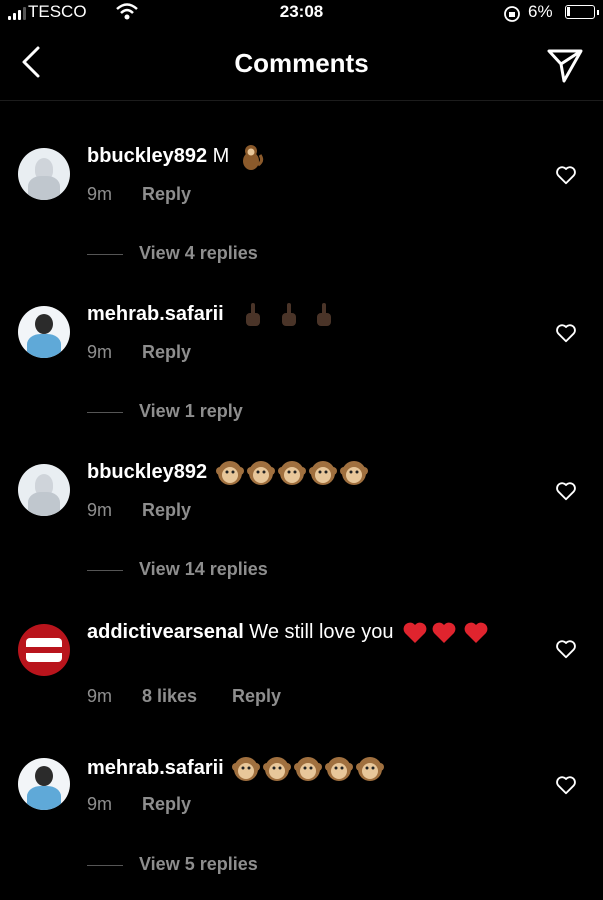  I want to click on view-replies-link: View 4 replies, so click(198, 253).